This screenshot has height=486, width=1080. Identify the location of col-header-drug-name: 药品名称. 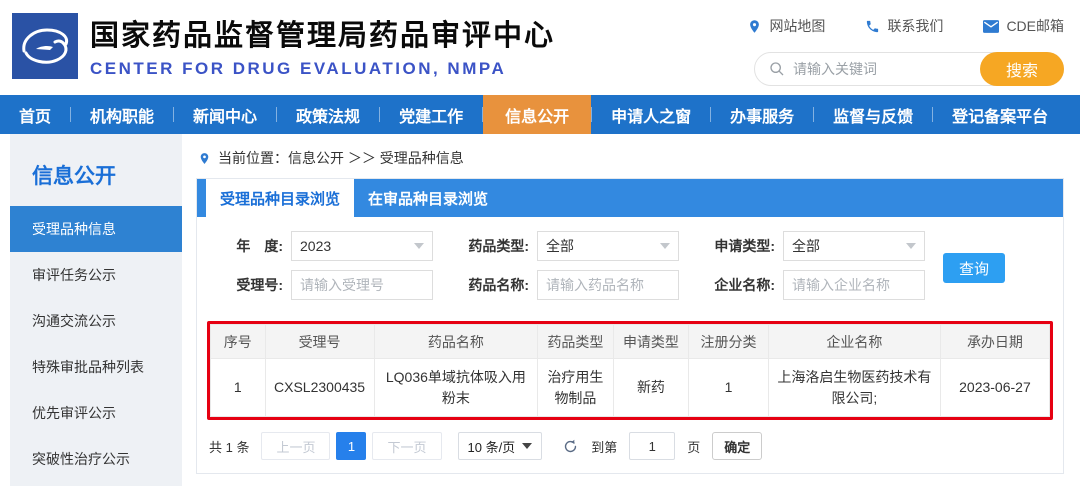
(456, 341).